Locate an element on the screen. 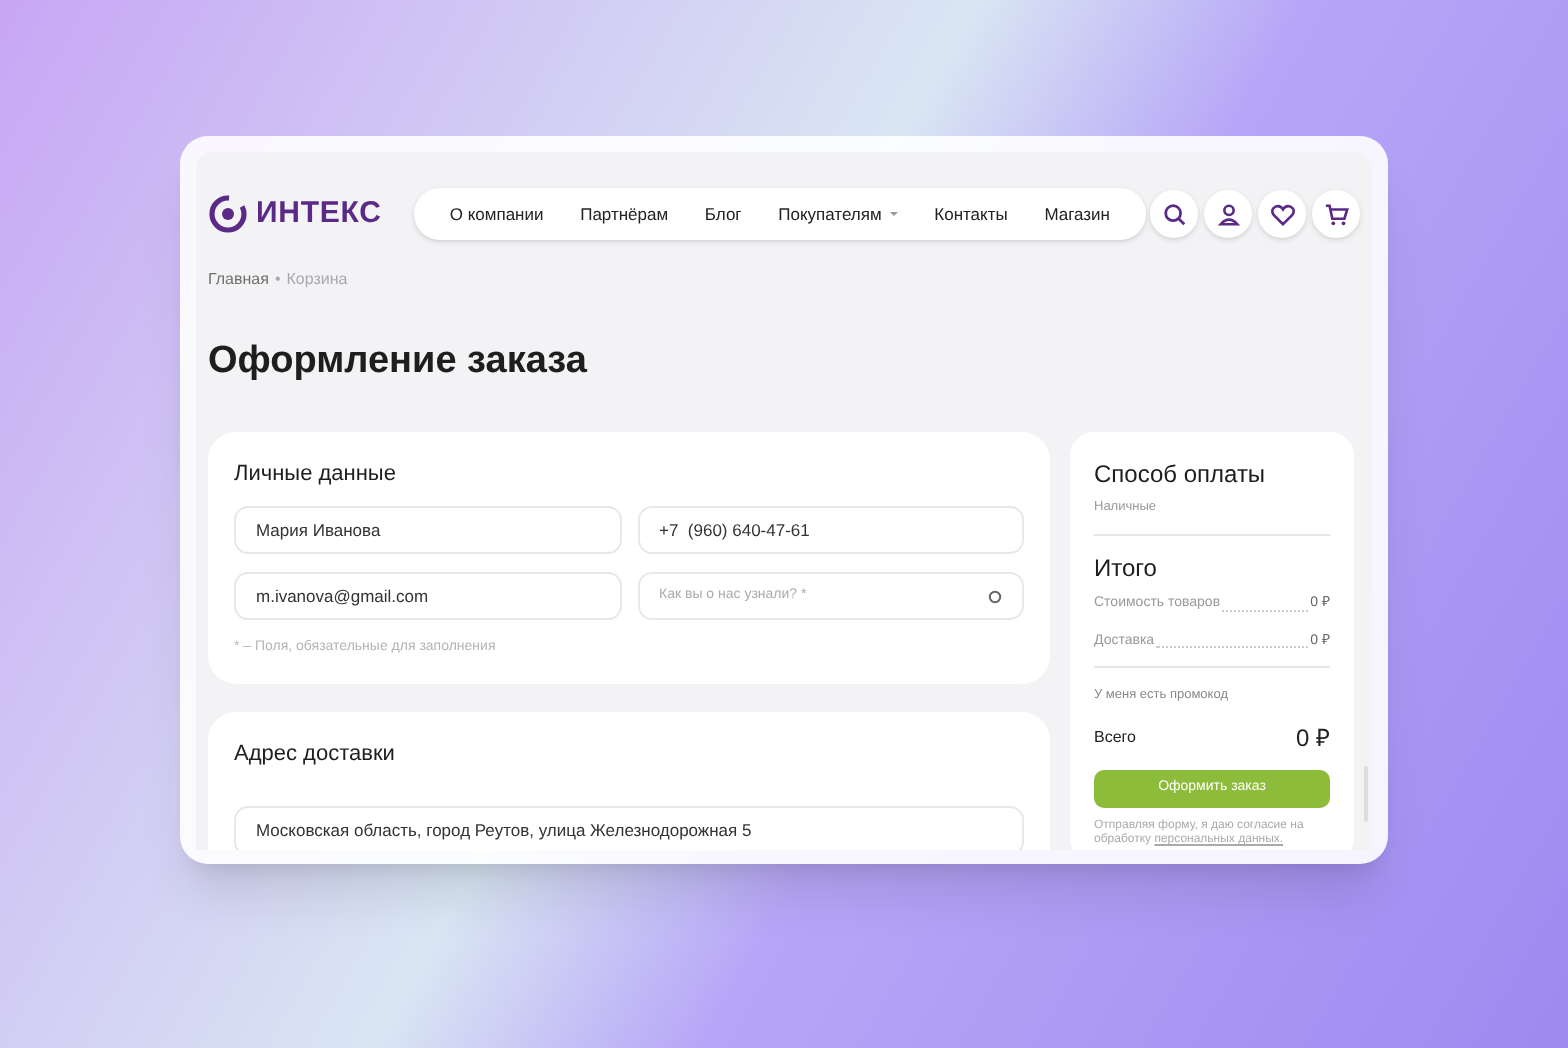 Image resolution: width=1568 pixels, height=1048 pixels. nav-link: Блог is located at coordinates (723, 214).